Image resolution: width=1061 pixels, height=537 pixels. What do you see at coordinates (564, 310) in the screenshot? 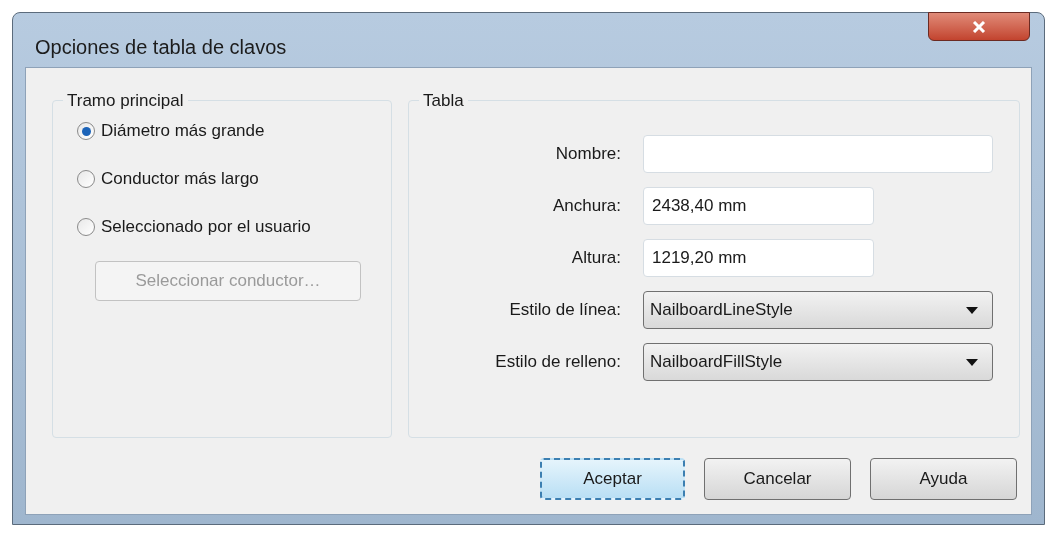
I see `field-label: Estilo de línea:` at bounding box center [564, 310].